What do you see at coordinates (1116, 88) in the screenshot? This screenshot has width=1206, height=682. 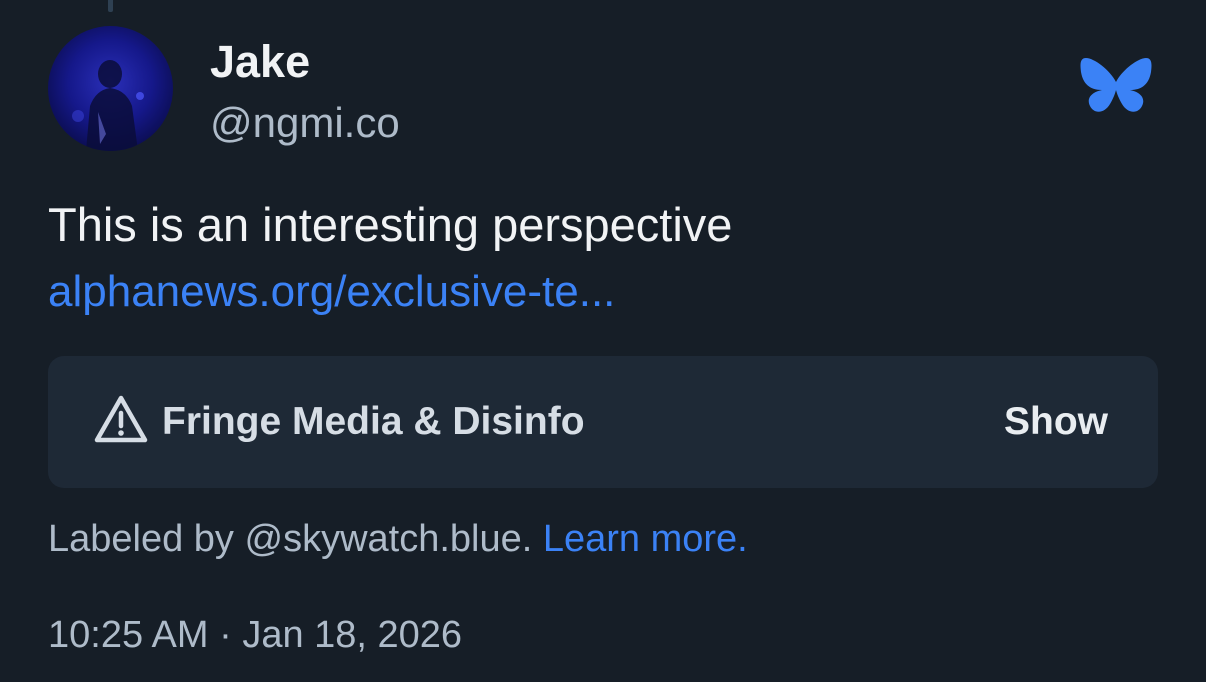 I see `bluesky-butterfly-icon` at bounding box center [1116, 88].